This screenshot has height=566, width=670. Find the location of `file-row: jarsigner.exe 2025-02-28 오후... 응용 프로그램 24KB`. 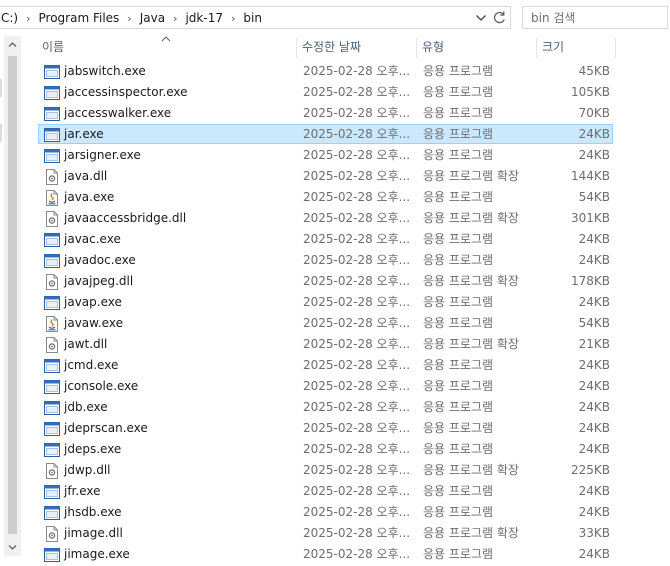

file-row: jarsigner.exe 2025-02-28 오후... 응용 프로그램 24KB is located at coordinates (325, 155).